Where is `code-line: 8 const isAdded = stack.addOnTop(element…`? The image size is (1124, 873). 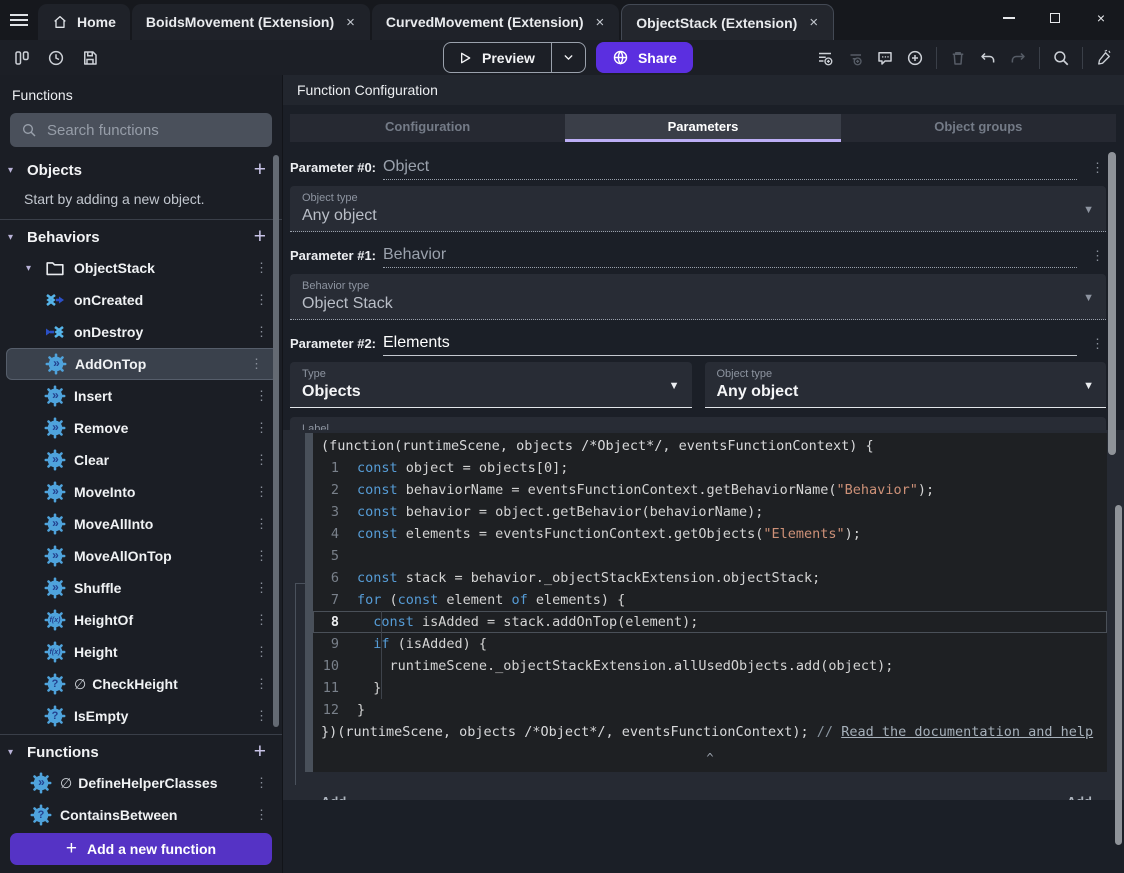
code-line: 8 const isAdded = stack.addOnTop(element… is located at coordinates (710, 622).